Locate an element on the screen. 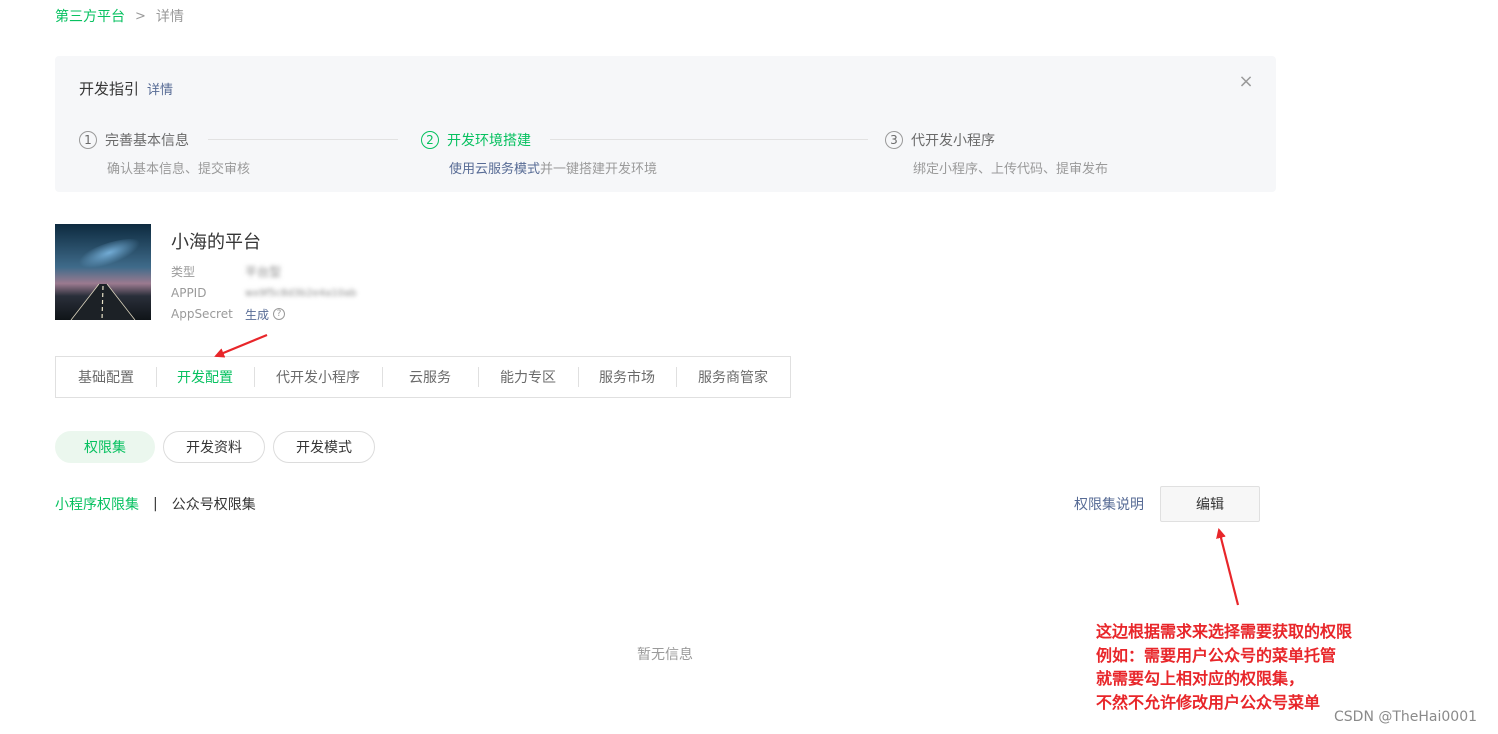 This screenshot has height=734, width=1498. annotation-line: 这边根据需求来选择需要获取的权限 is located at coordinates (1224, 631).